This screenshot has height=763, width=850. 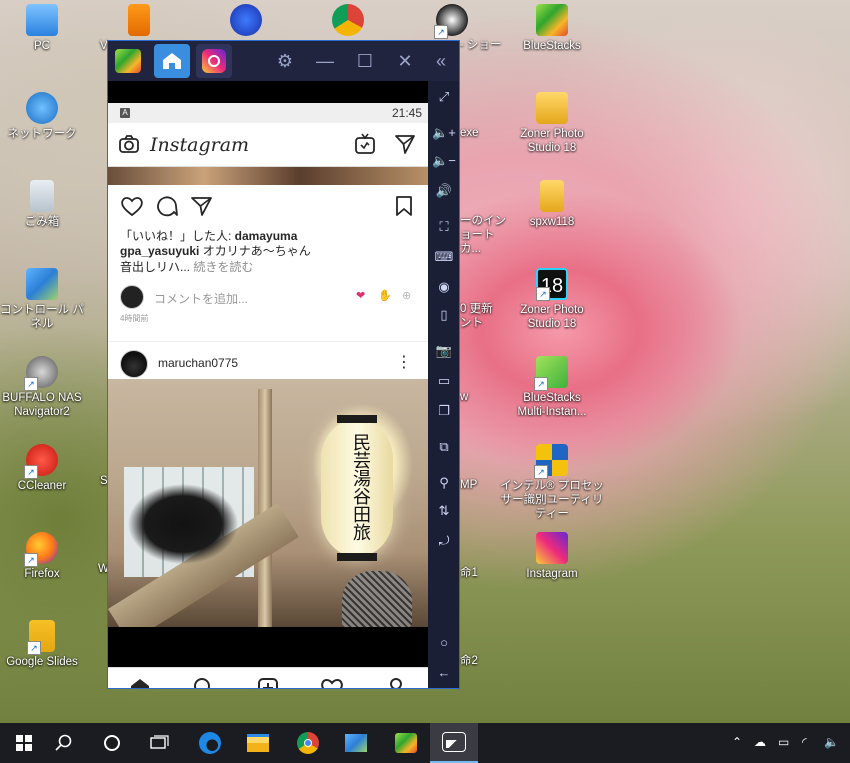 I want to click on shake-icon: ⇅, so click(x=444, y=511).